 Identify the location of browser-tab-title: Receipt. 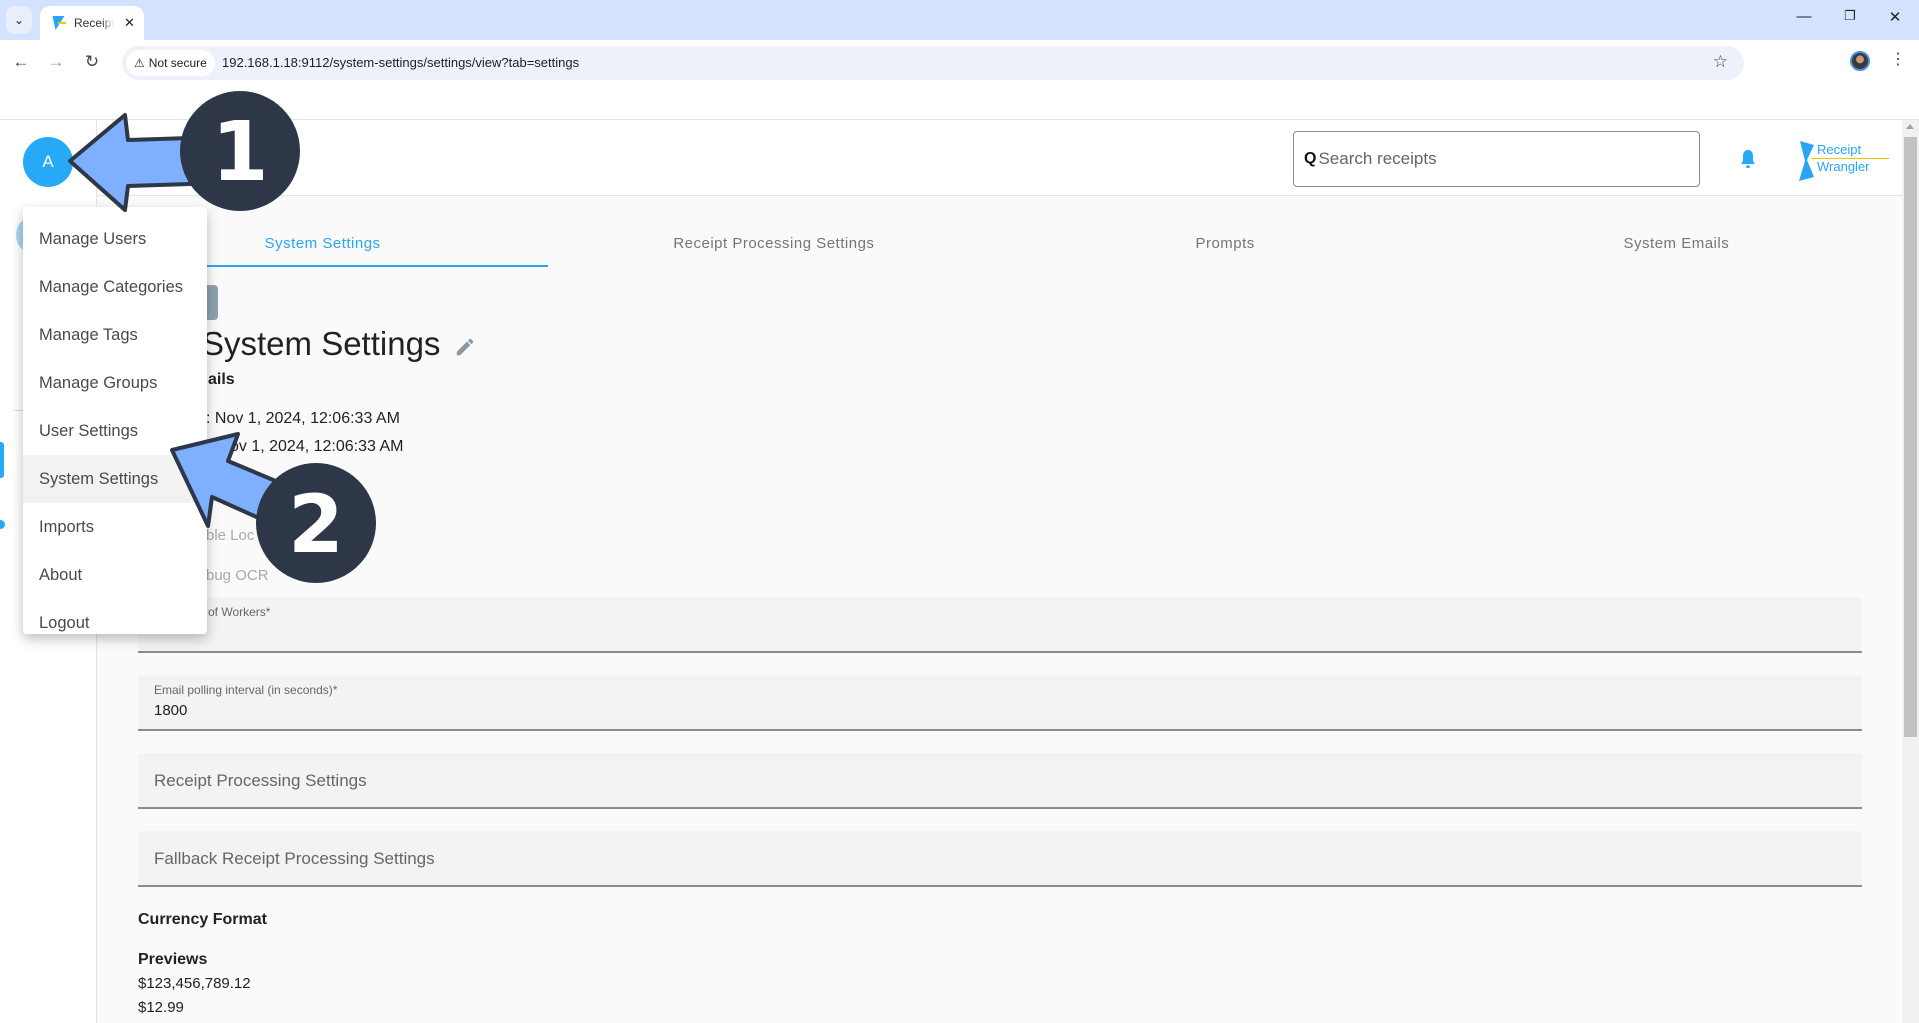
(94, 23).